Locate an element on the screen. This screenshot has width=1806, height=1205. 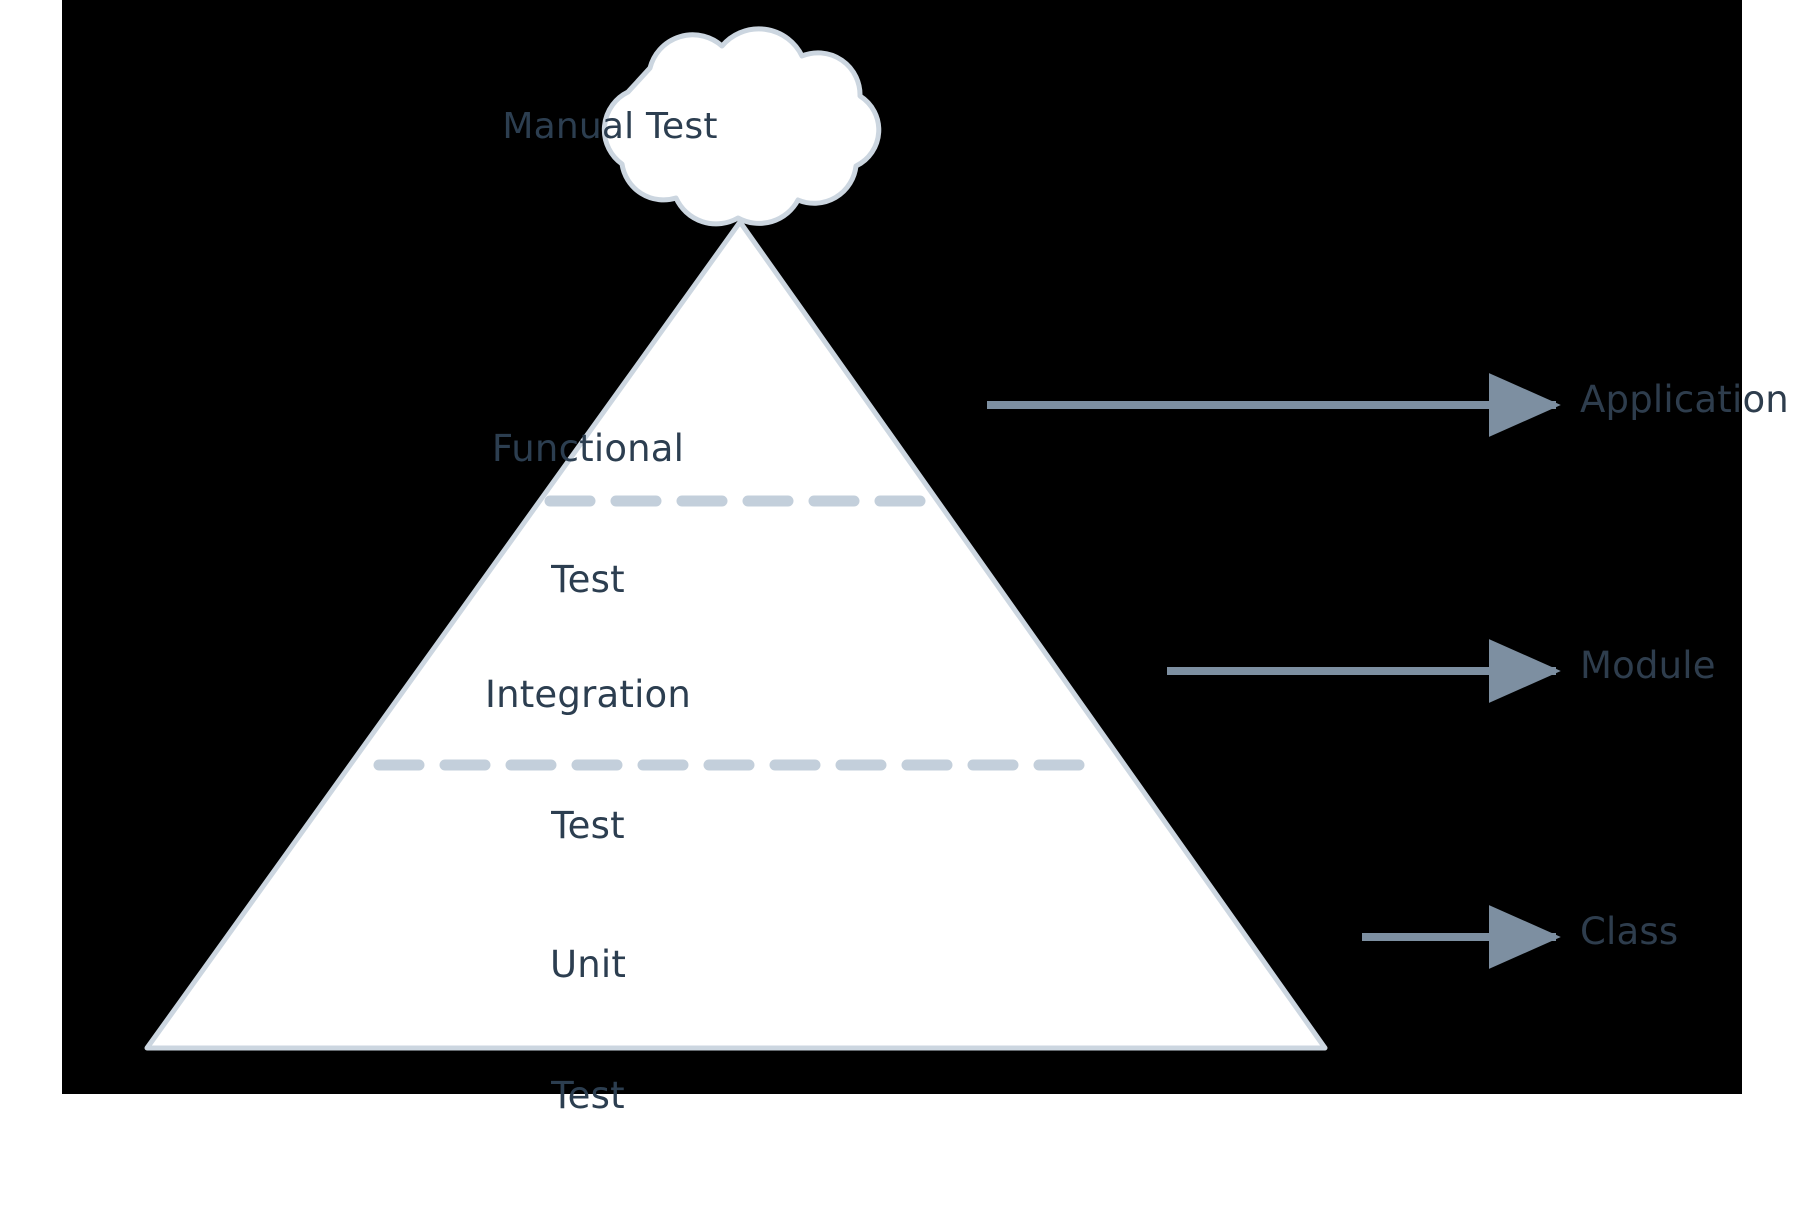
scope-label-application: Application is located at coordinates (1684, 399).